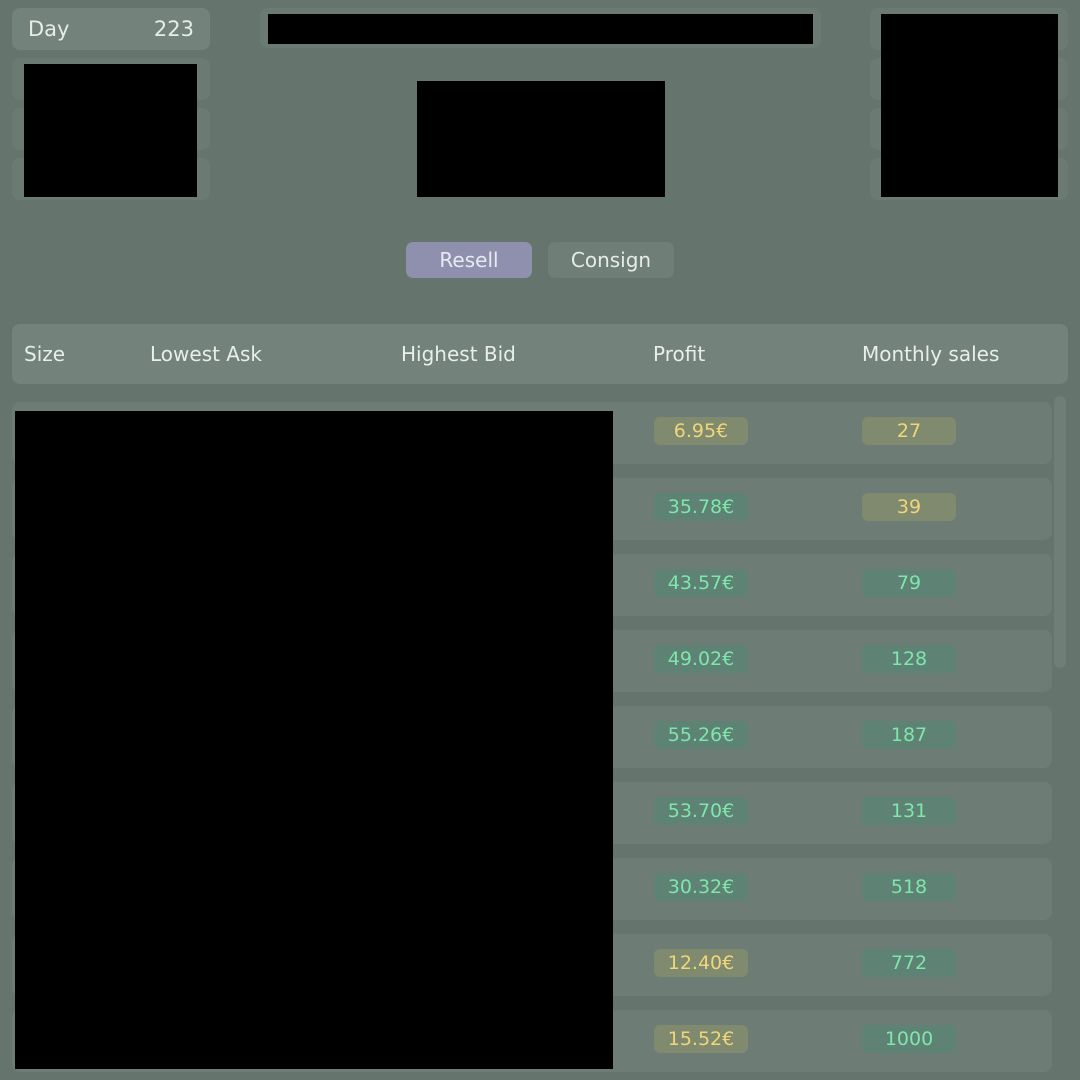  What do you see at coordinates (909, 507) in the screenshot?
I see `monthly-sales-value: 39` at bounding box center [909, 507].